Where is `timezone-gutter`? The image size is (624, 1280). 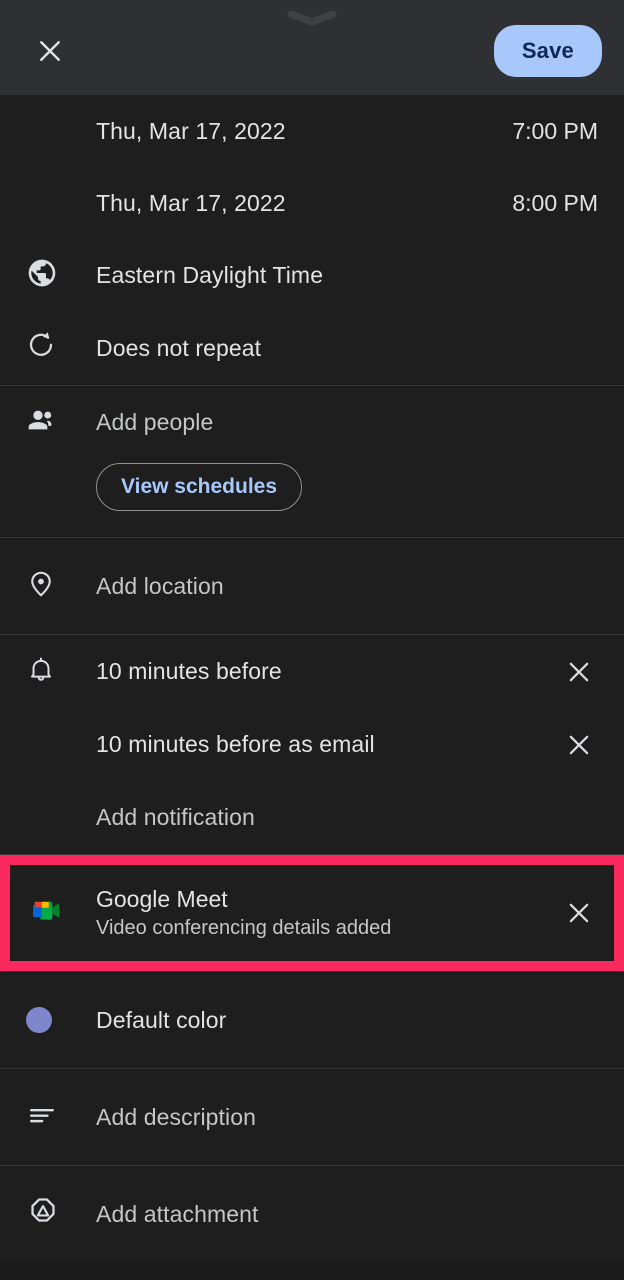 timezone-gutter is located at coordinates (61, 275).